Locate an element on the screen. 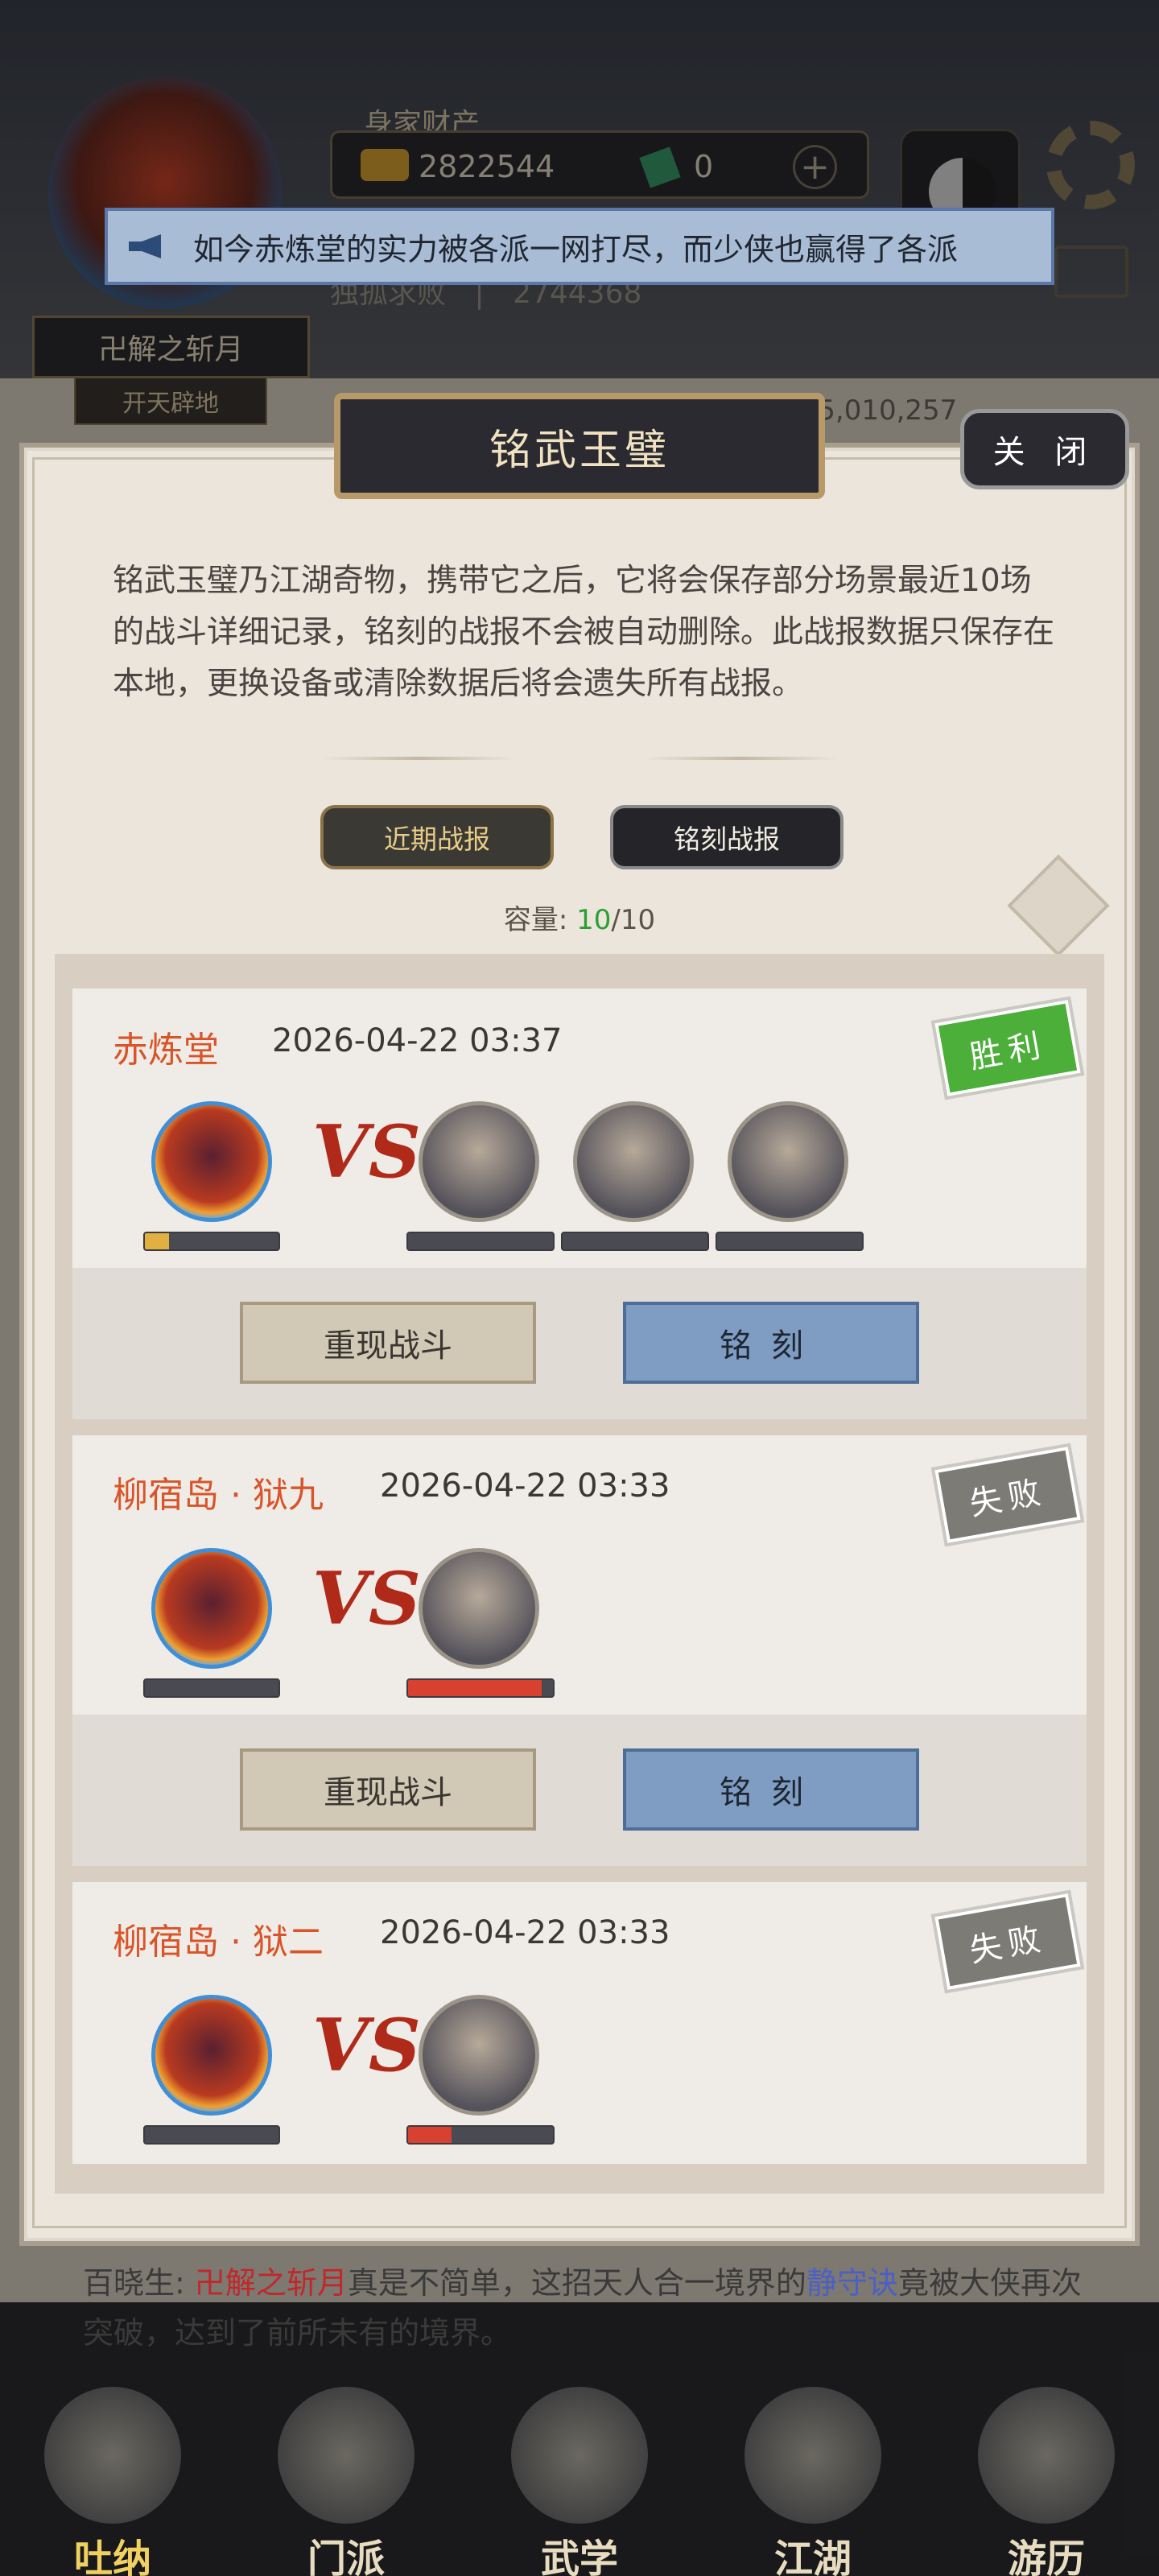  nav-martial-arts: 武学 is located at coordinates (579, 2481).